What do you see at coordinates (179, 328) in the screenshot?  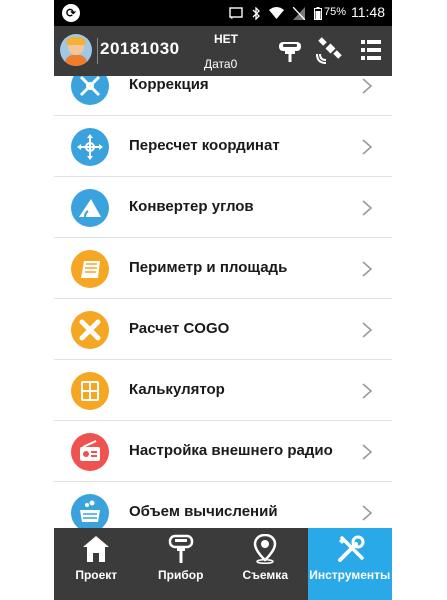 I see `tool-label: Расчет COGO` at bounding box center [179, 328].